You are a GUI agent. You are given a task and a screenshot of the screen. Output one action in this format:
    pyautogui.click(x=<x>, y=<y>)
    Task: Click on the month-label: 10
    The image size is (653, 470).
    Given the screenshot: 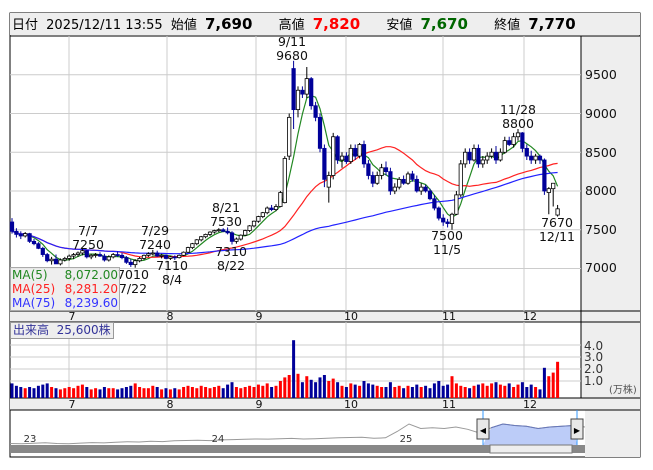 What is the action you would take?
    pyautogui.click(x=351, y=404)
    